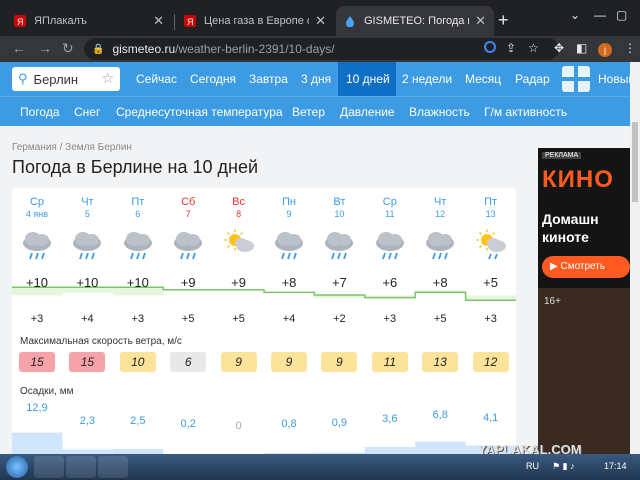 The image size is (640, 480). I want to click on wind-speed-value: 15, so click(87, 362).